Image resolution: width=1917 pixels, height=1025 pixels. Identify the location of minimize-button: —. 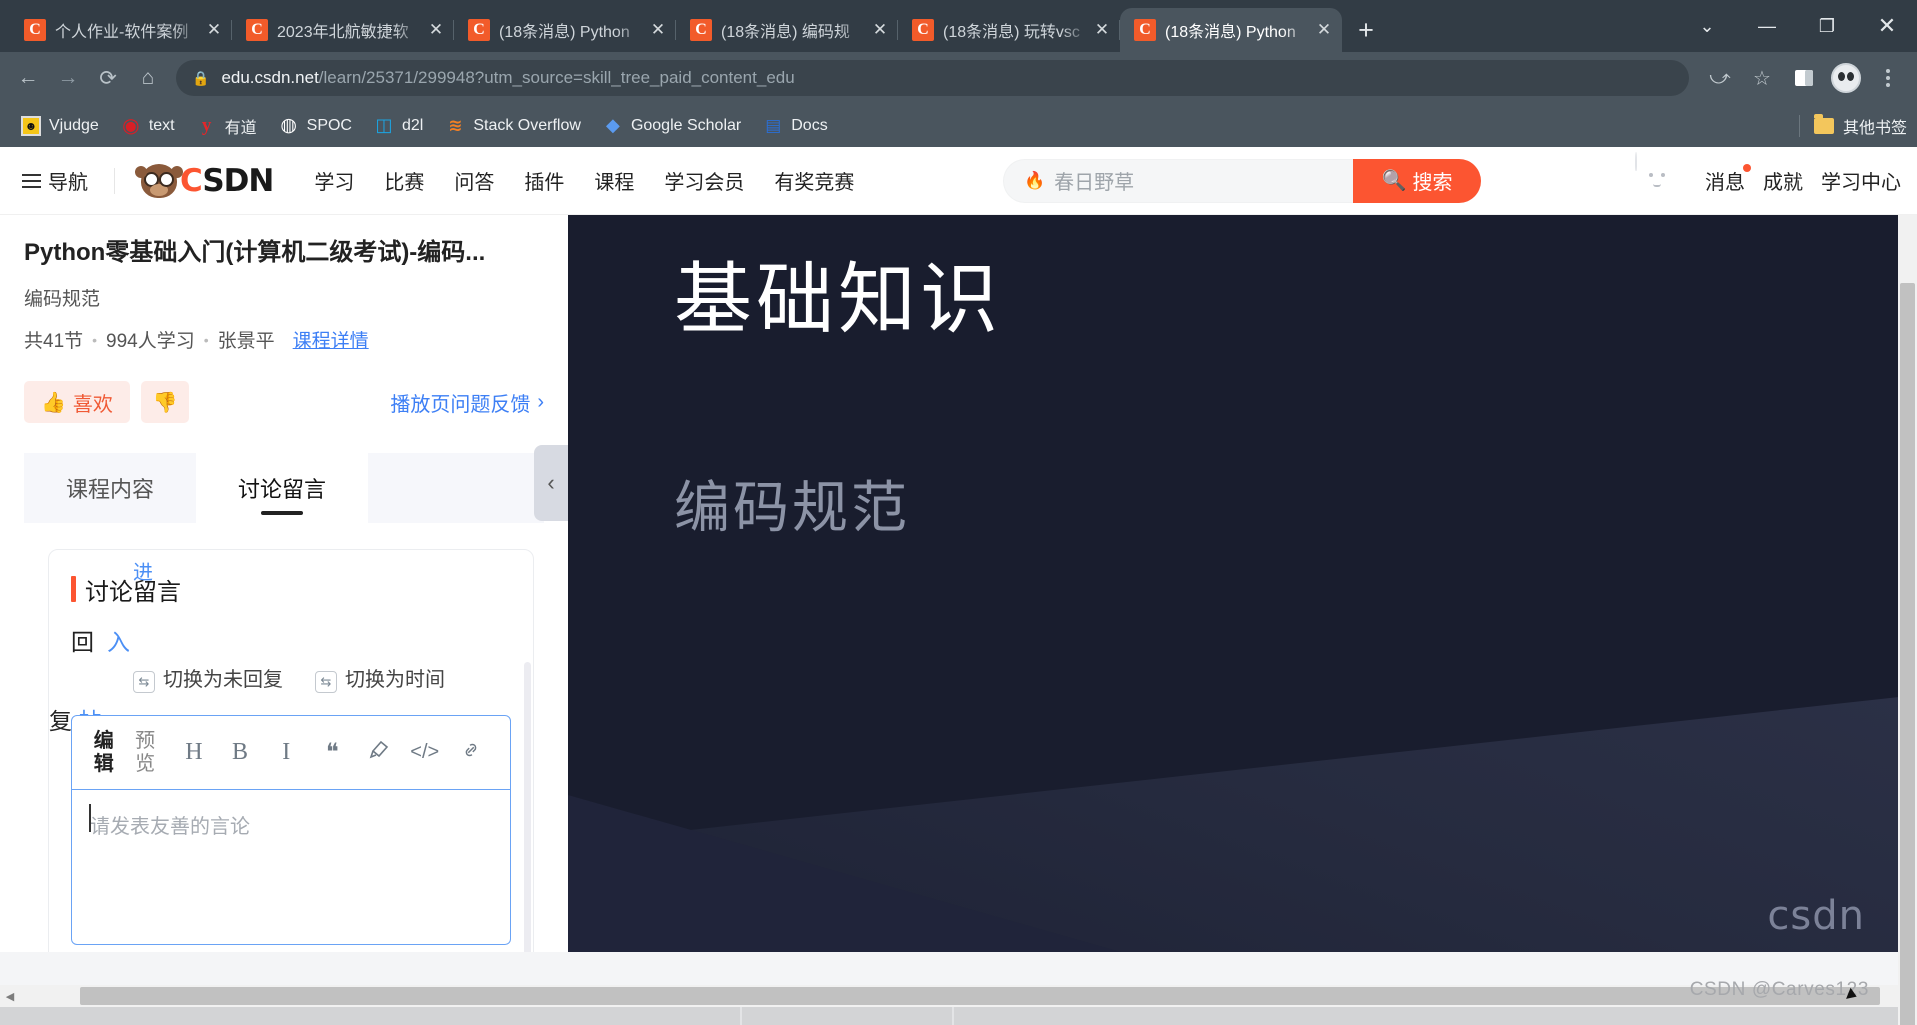
(1767, 26).